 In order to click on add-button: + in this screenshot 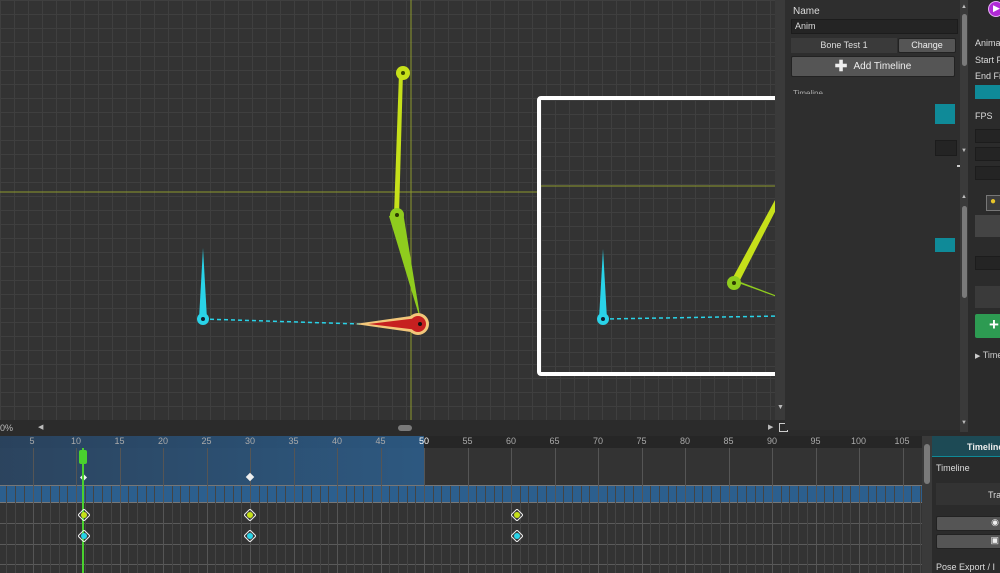, I will do `click(987, 326)`.